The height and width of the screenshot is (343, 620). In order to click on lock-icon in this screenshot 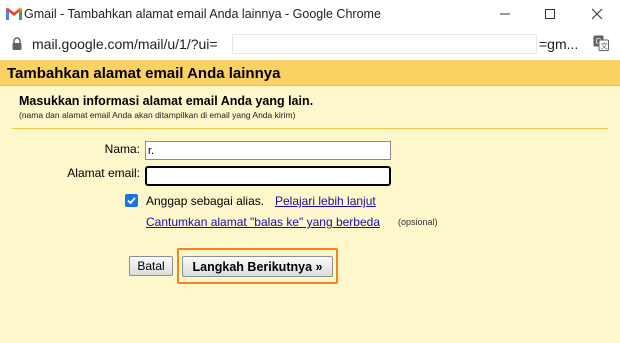, I will do `click(17, 44)`.